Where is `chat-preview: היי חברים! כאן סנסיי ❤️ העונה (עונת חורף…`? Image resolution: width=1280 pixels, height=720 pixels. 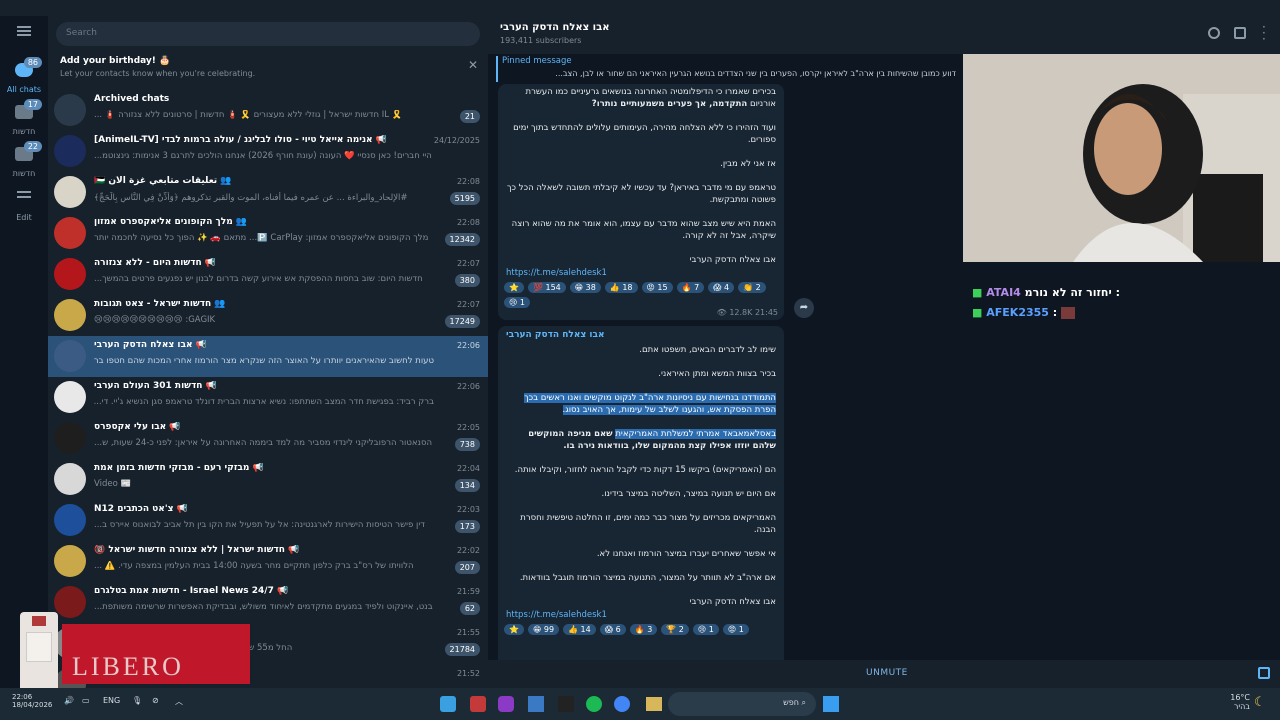
chat-preview: היי חברים! כאן סנסיי ❤️ העונה (עונת חורף… is located at coordinates (263, 156).